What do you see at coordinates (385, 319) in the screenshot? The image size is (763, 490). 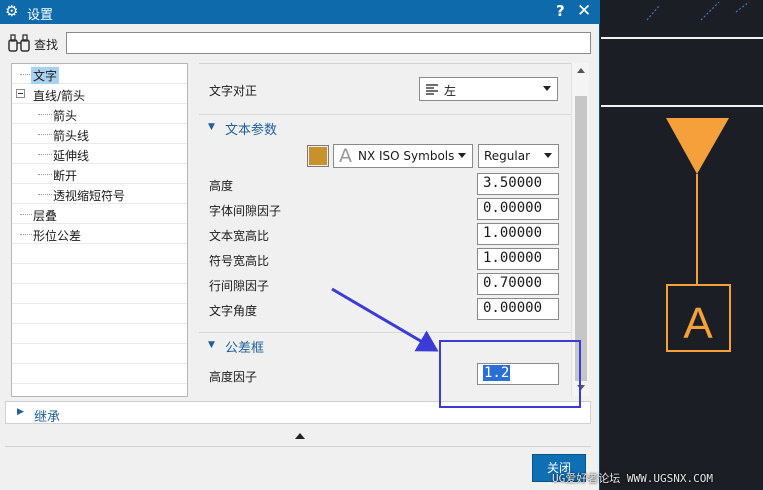 I see `annotation-arrow` at bounding box center [385, 319].